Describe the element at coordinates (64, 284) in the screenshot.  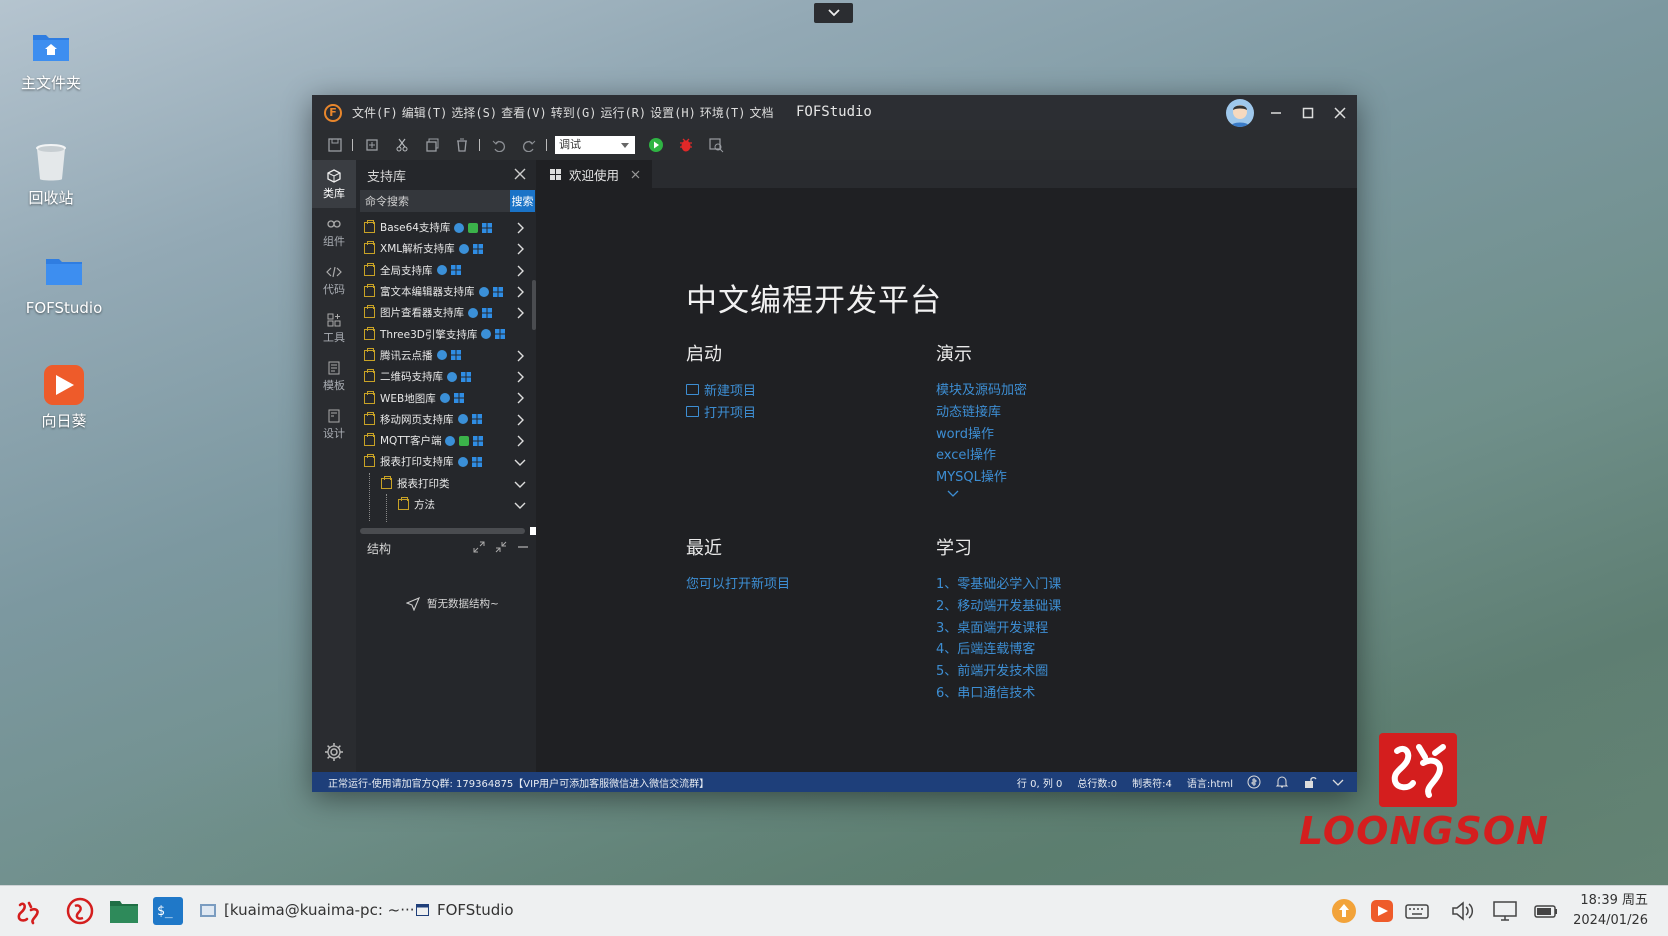
I see `desktop-icon-fofstudio: FOFStudio` at that location.